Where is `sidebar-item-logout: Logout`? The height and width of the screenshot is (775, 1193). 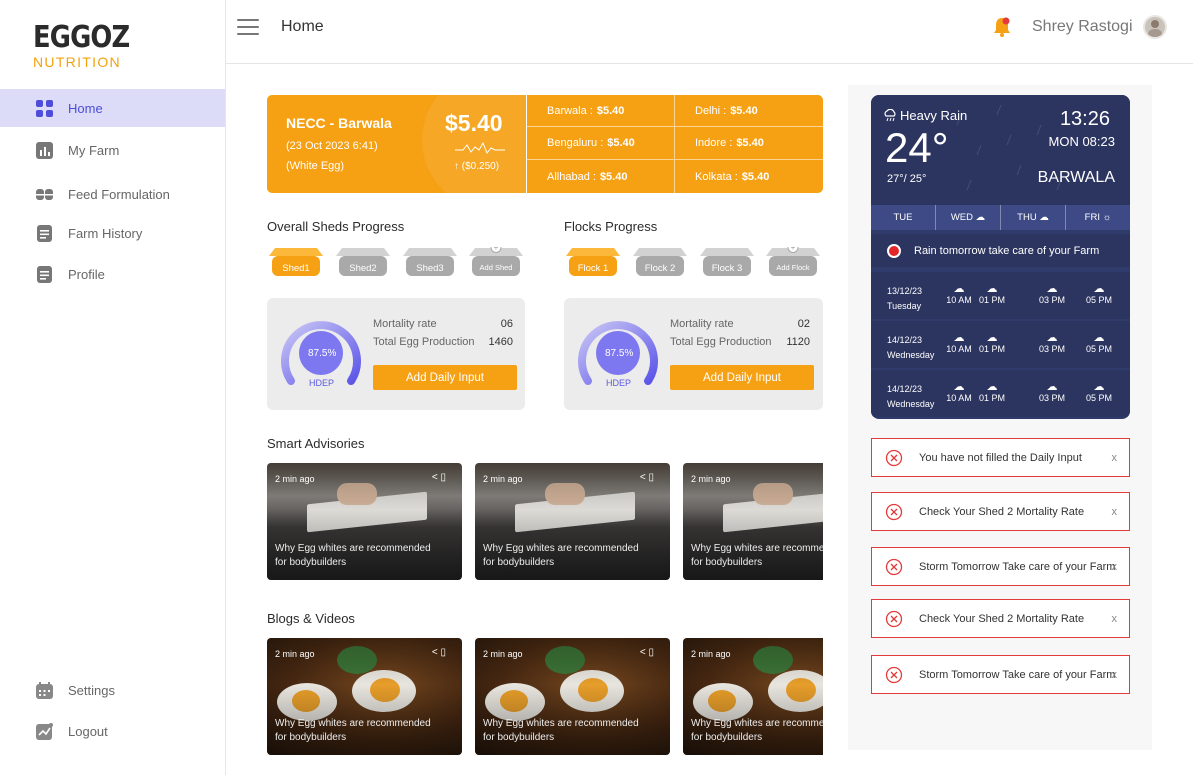
sidebar-item-logout: Logout is located at coordinates (112, 731).